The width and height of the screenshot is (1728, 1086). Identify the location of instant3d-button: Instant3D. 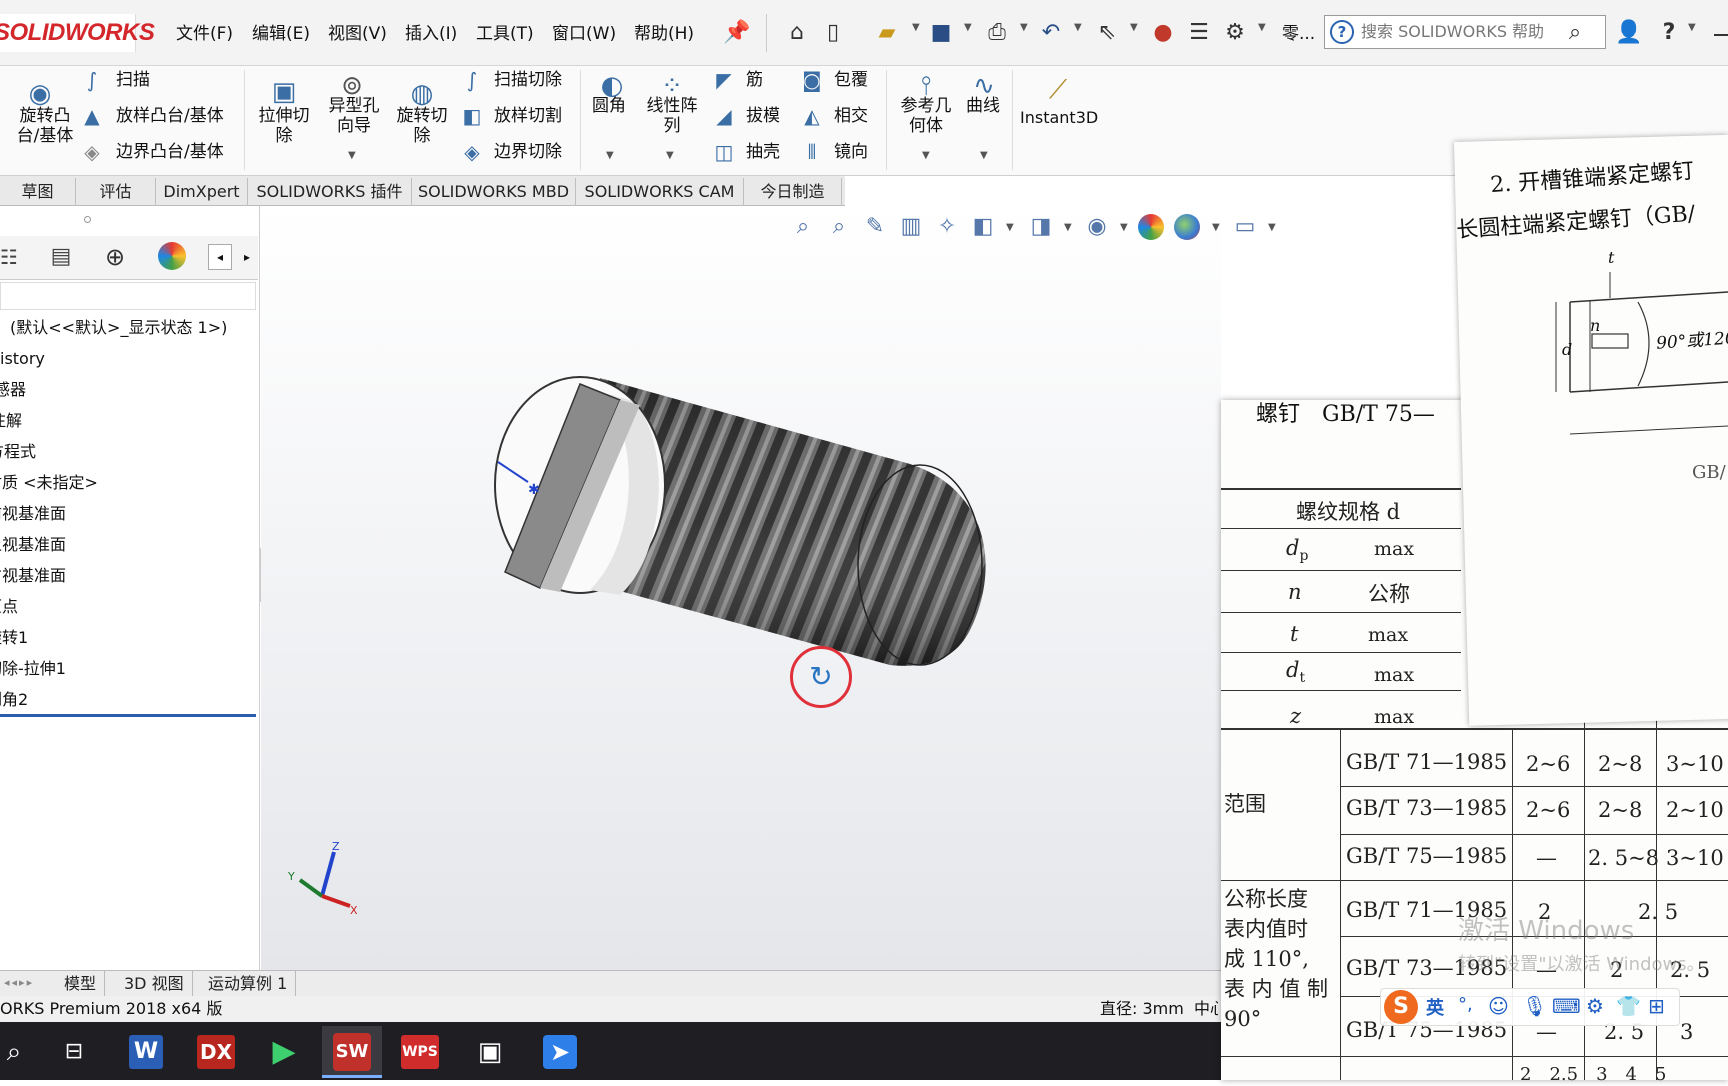
(1059, 118).